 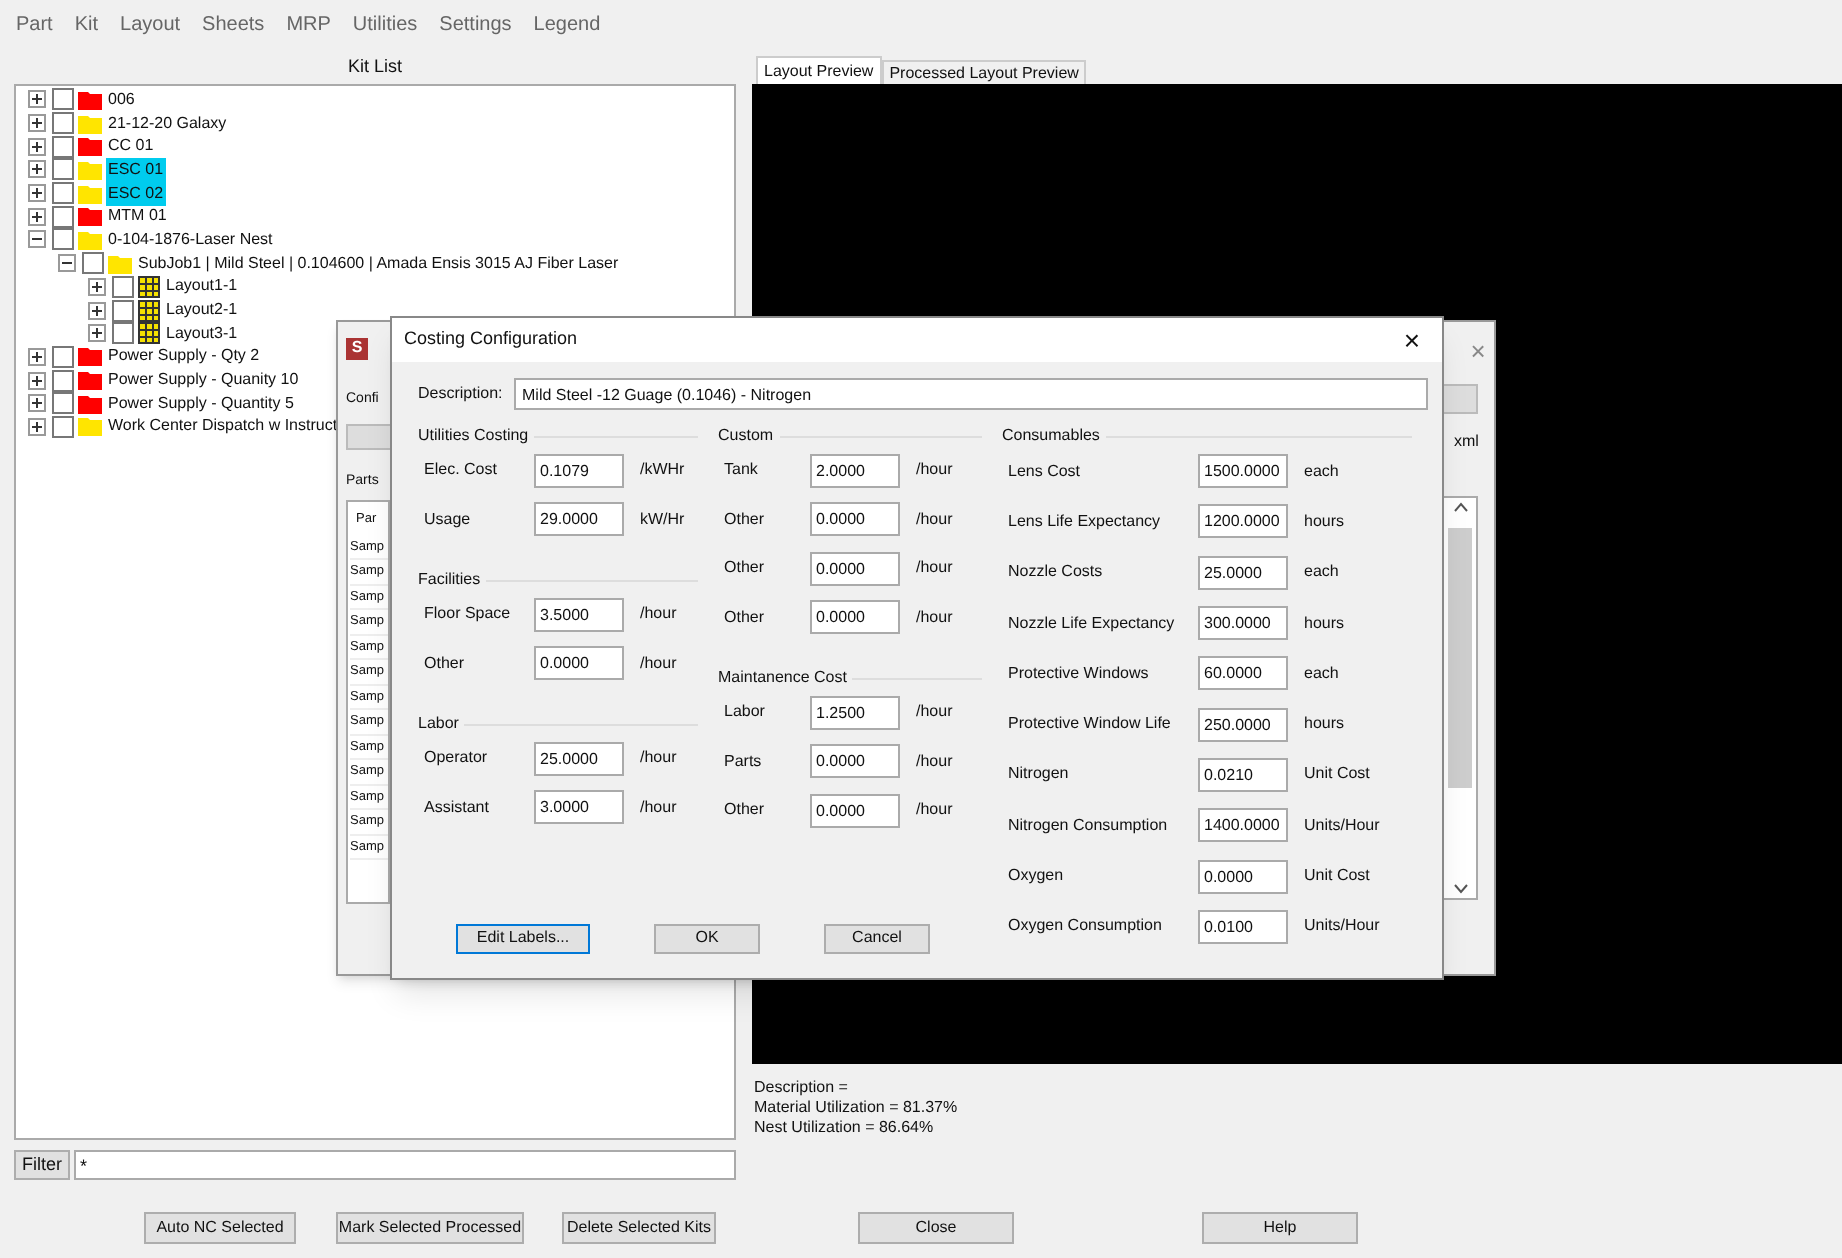 What do you see at coordinates (42, 1165) in the screenshot?
I see `filter-button: Filter` at bounding box center [42, 1165].